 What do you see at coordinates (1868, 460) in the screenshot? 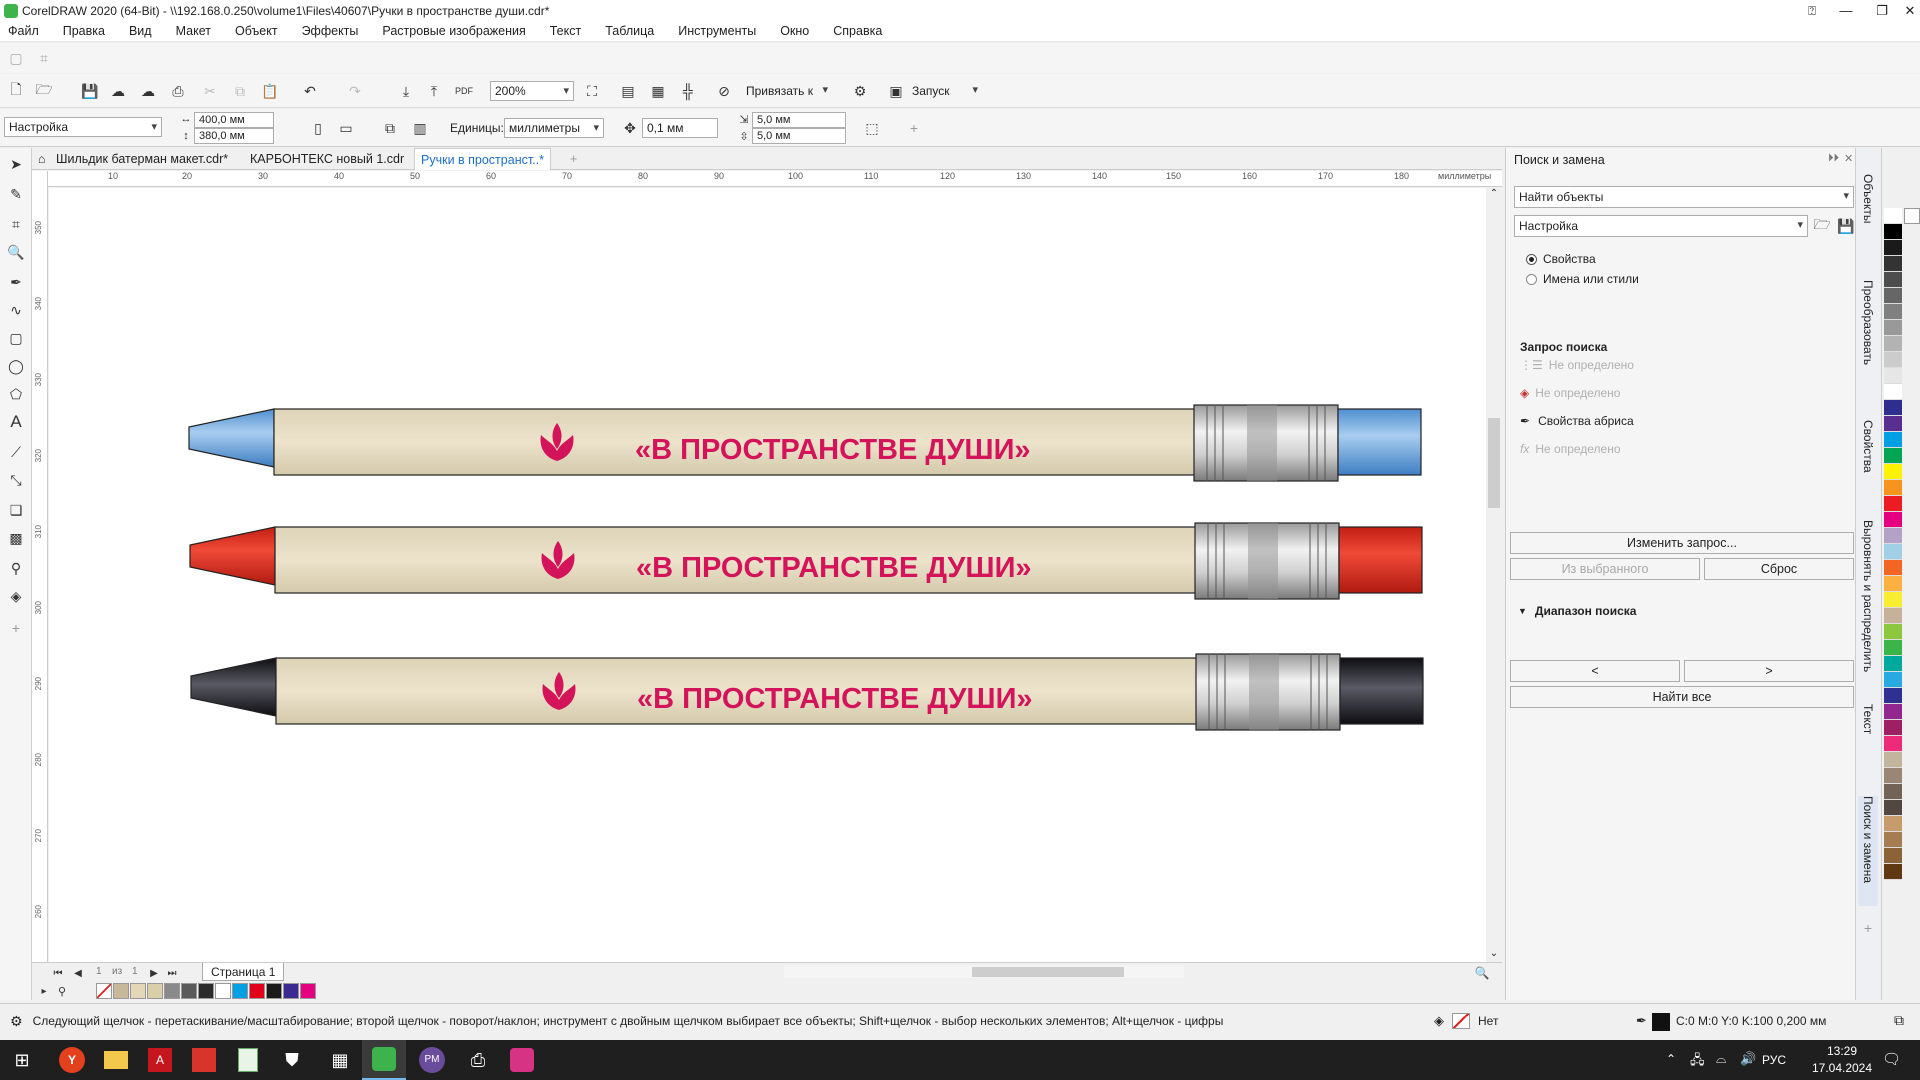
I see `vtab-properties: Свойства` at bounding box center [1868, 460].